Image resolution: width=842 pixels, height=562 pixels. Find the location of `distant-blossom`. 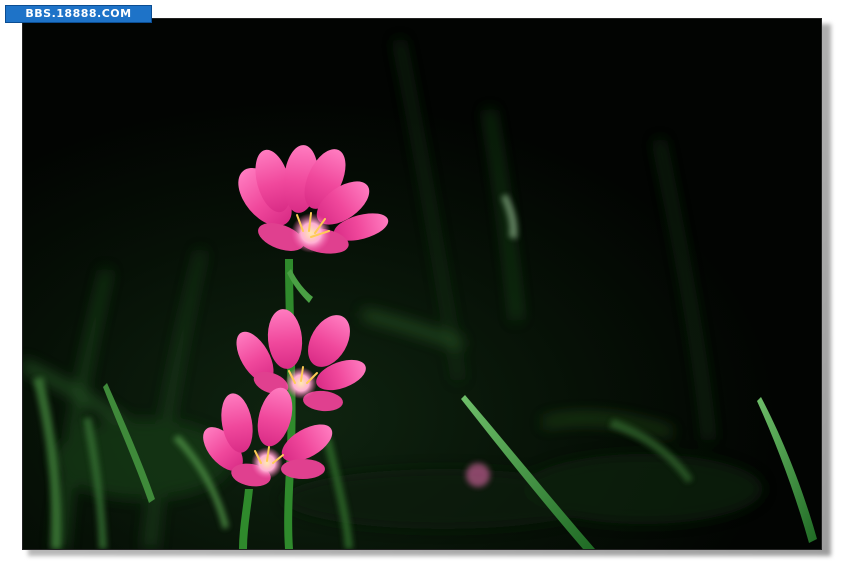

distant-blossom is located at coordinates (478, 475).